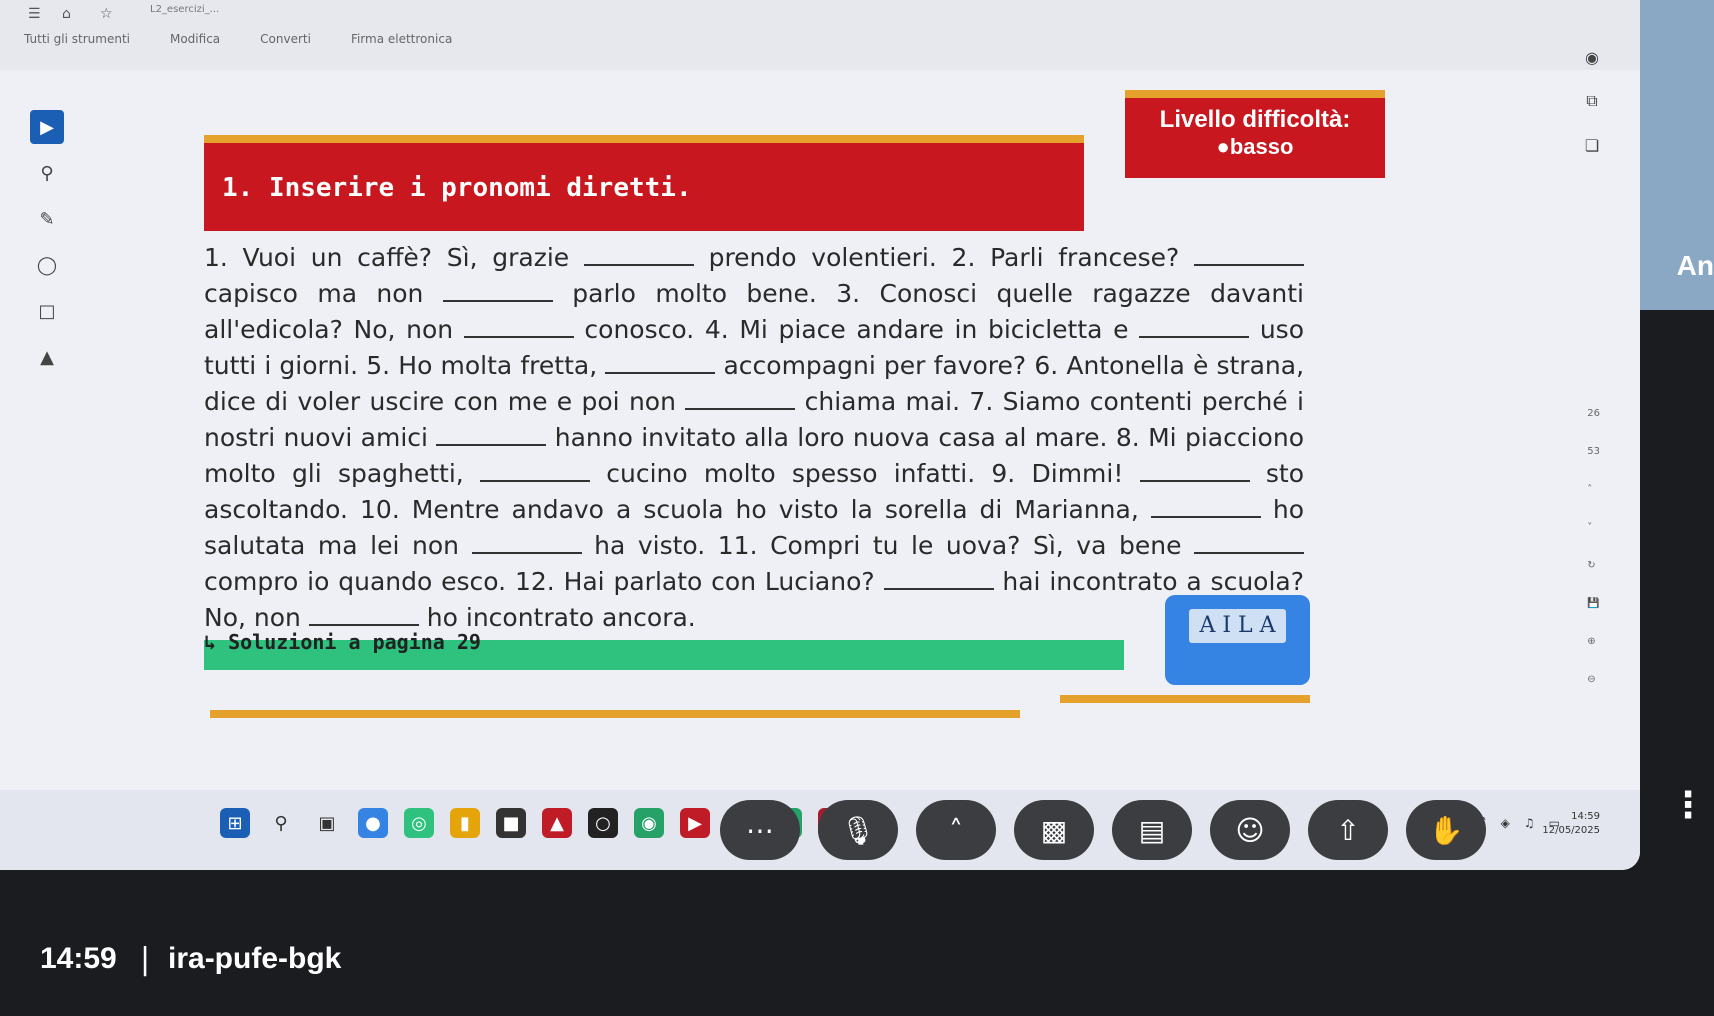  What do you see at coordinates (47, 265) in the screenshot?
I see `lasso-tool-icon: ◯` at bounding box center [47, 265].